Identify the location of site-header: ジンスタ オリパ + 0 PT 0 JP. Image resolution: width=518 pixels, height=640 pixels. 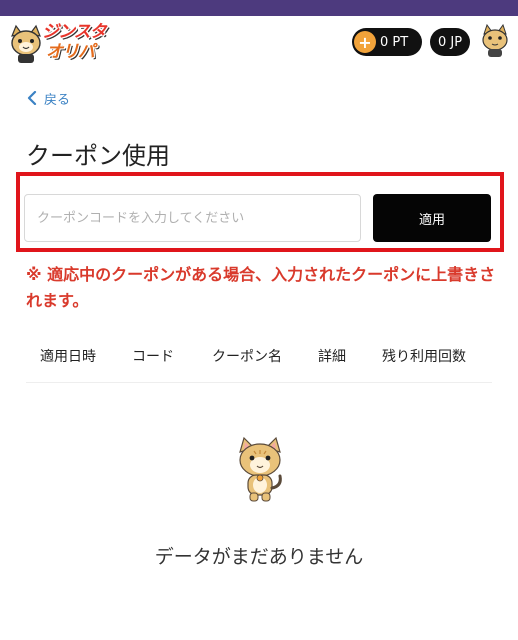
(259, 44).